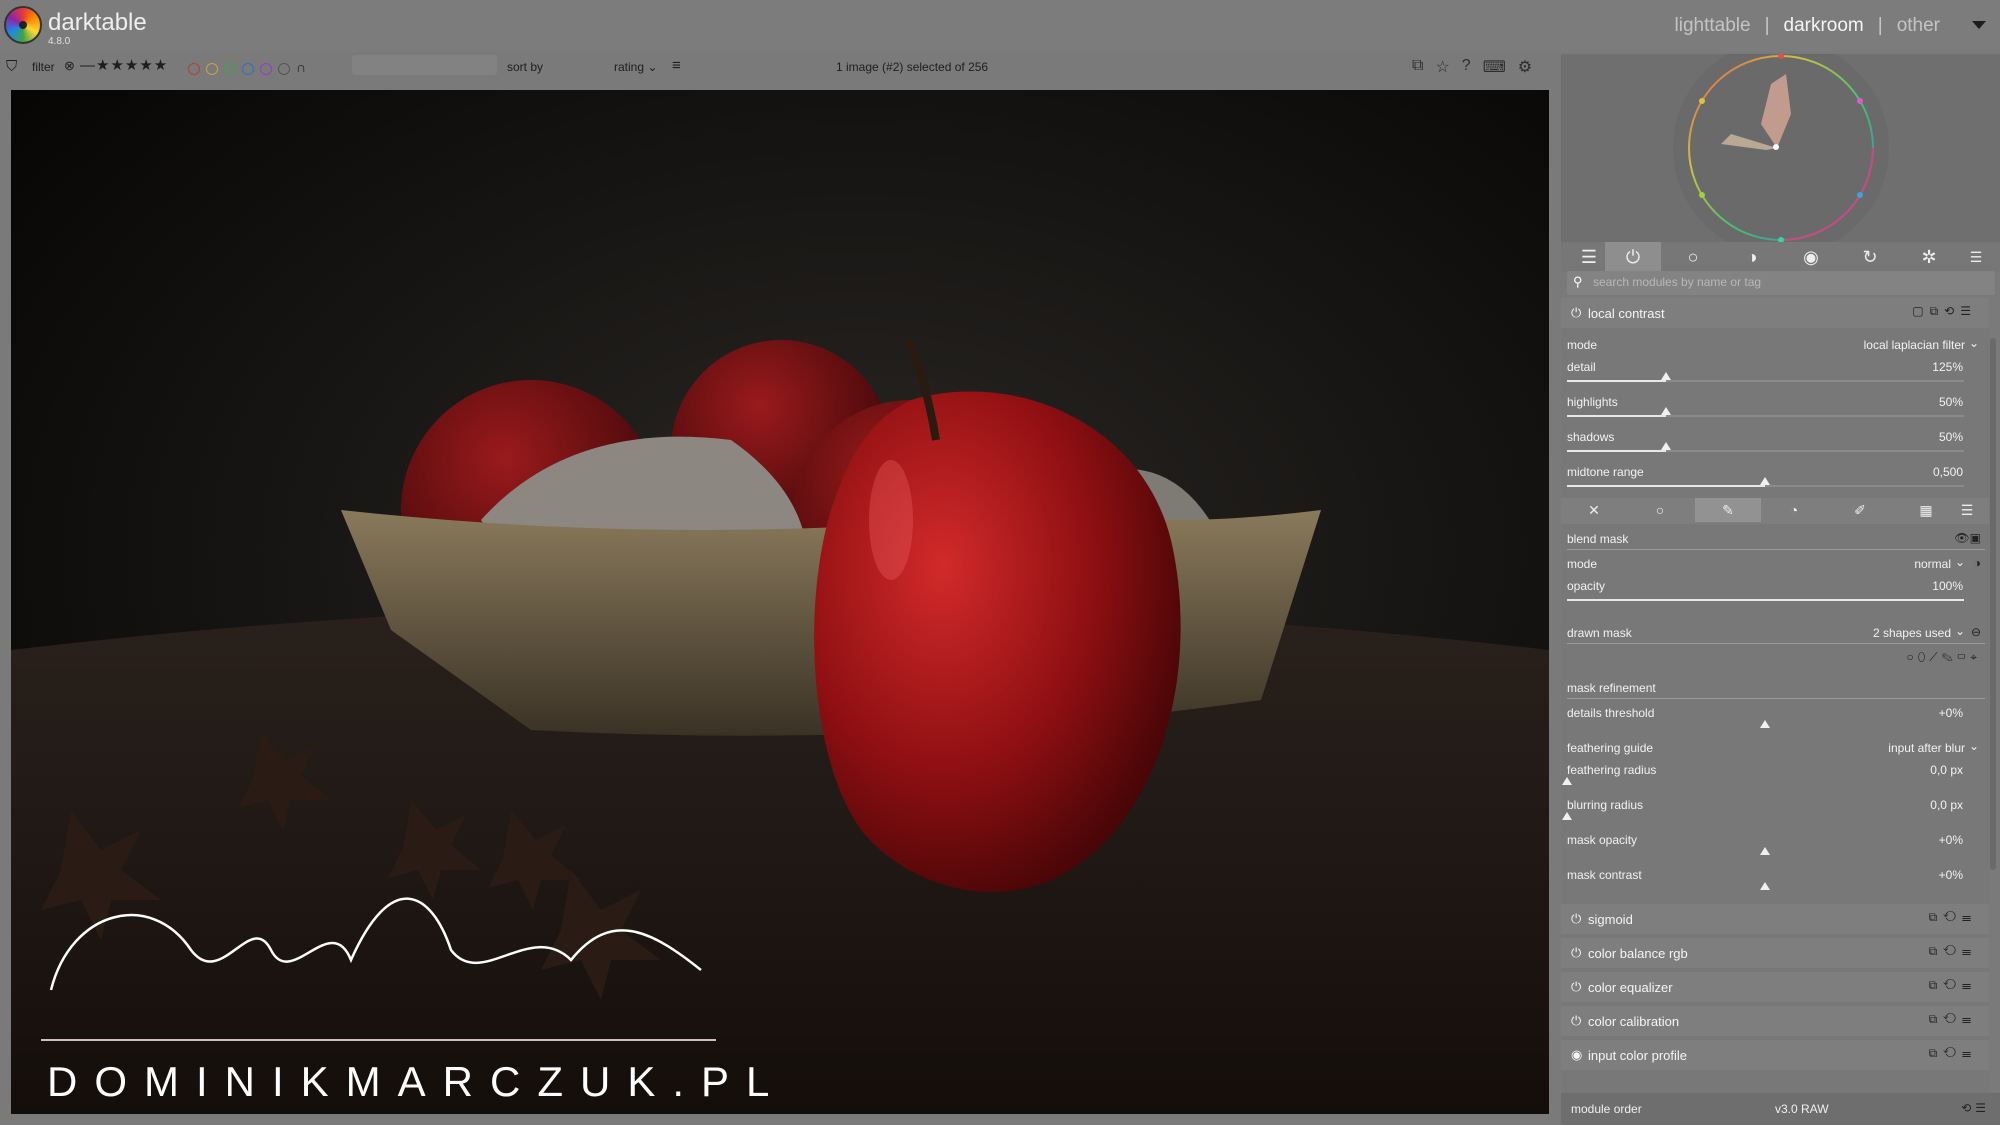  I want to click on module-name: color equalizer, so click(1630, 987).